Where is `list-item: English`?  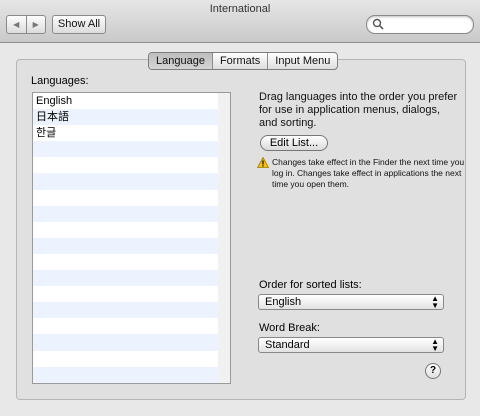 list-item: English is located at coordinates (126, 101).